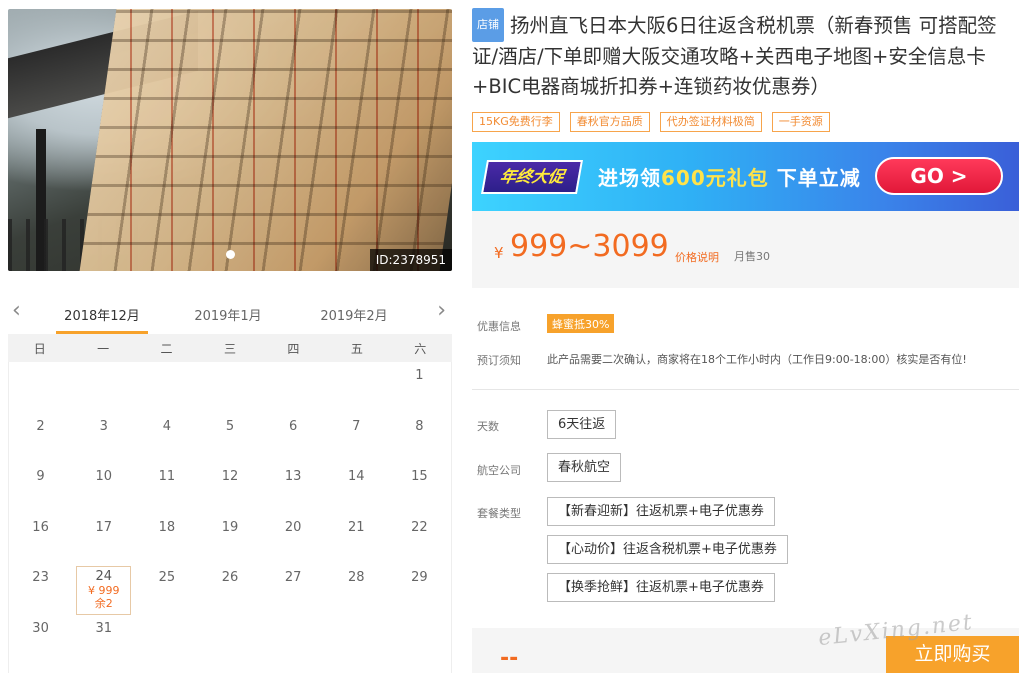 The width and height of the screenshot is (1024, 673). Describe the element at coordinates (293, 438) in the screenshot. I see `calendar-day: 6` at that location.